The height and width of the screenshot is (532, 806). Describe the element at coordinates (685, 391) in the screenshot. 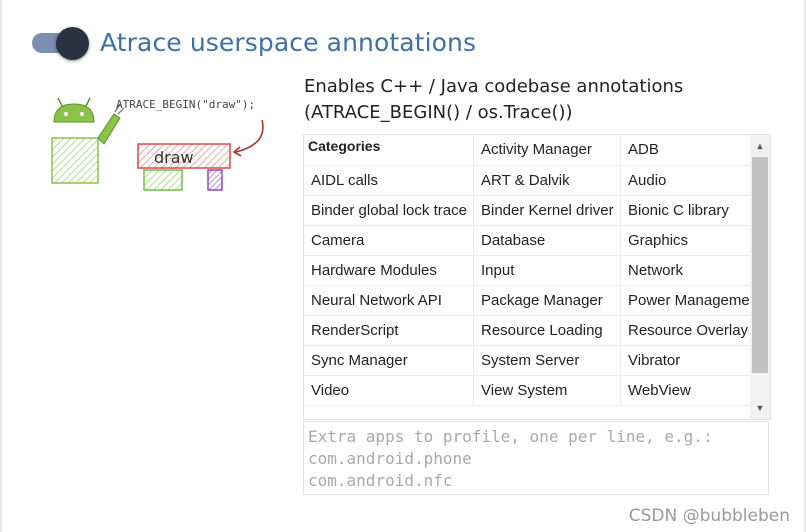

I see `category-item: WebView` at that location.